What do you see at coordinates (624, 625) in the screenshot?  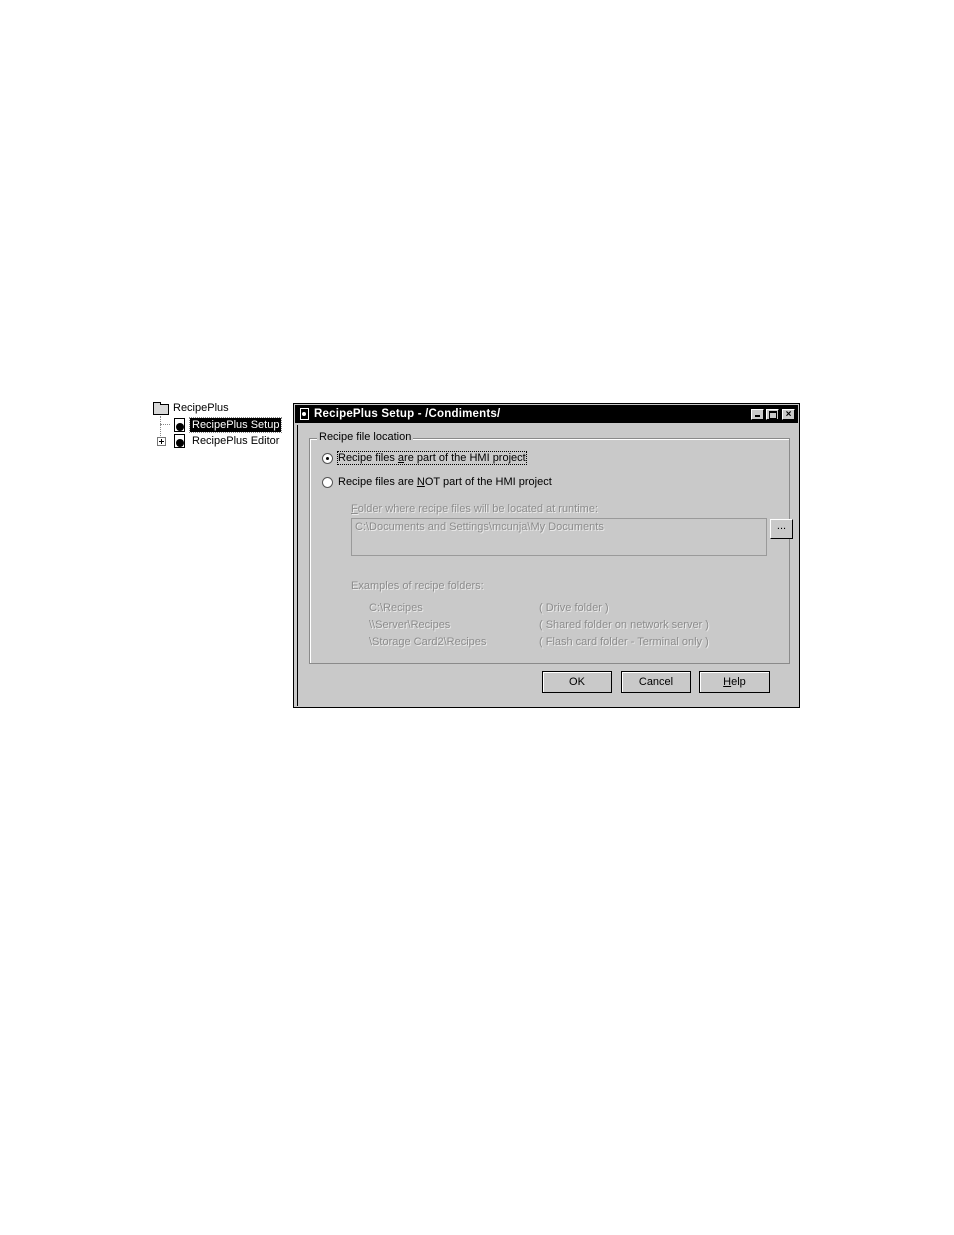 I see `example-description: ( Shared folder on network server )` at bounding box center [624, 625].